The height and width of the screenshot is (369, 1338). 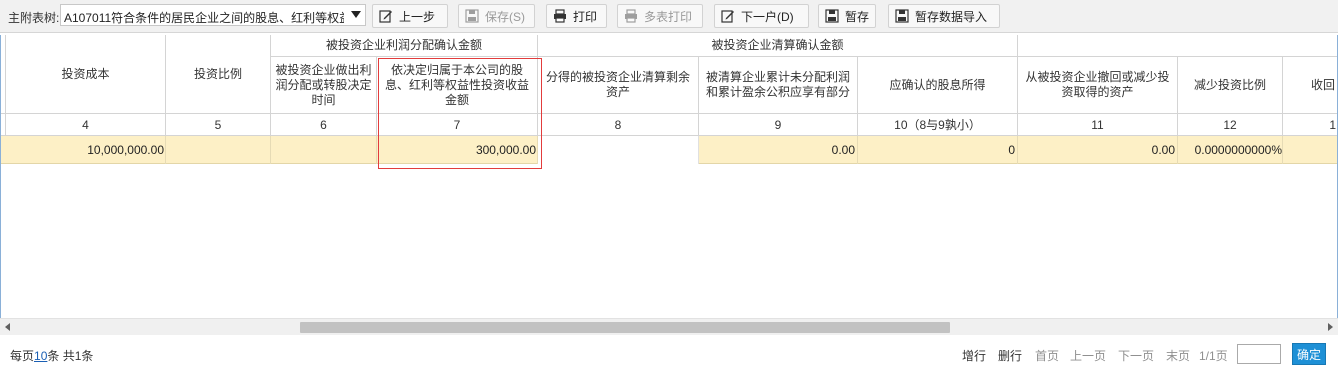 I want to click on prev-step-button: 上一步, so click(x=410, y=16).